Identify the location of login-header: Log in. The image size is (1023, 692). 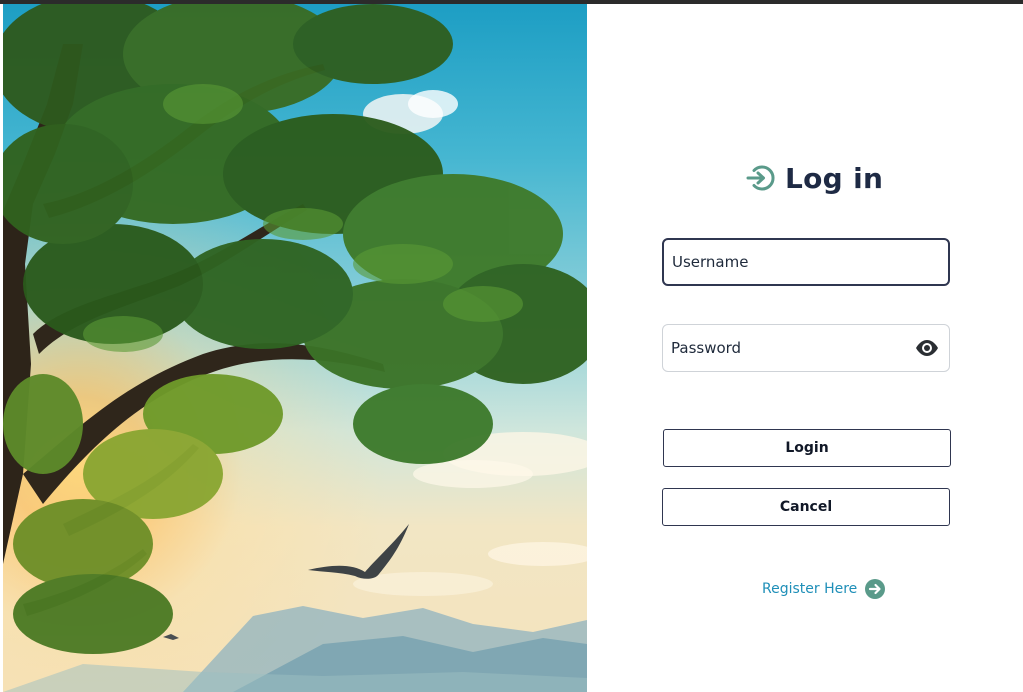
(814, 178).